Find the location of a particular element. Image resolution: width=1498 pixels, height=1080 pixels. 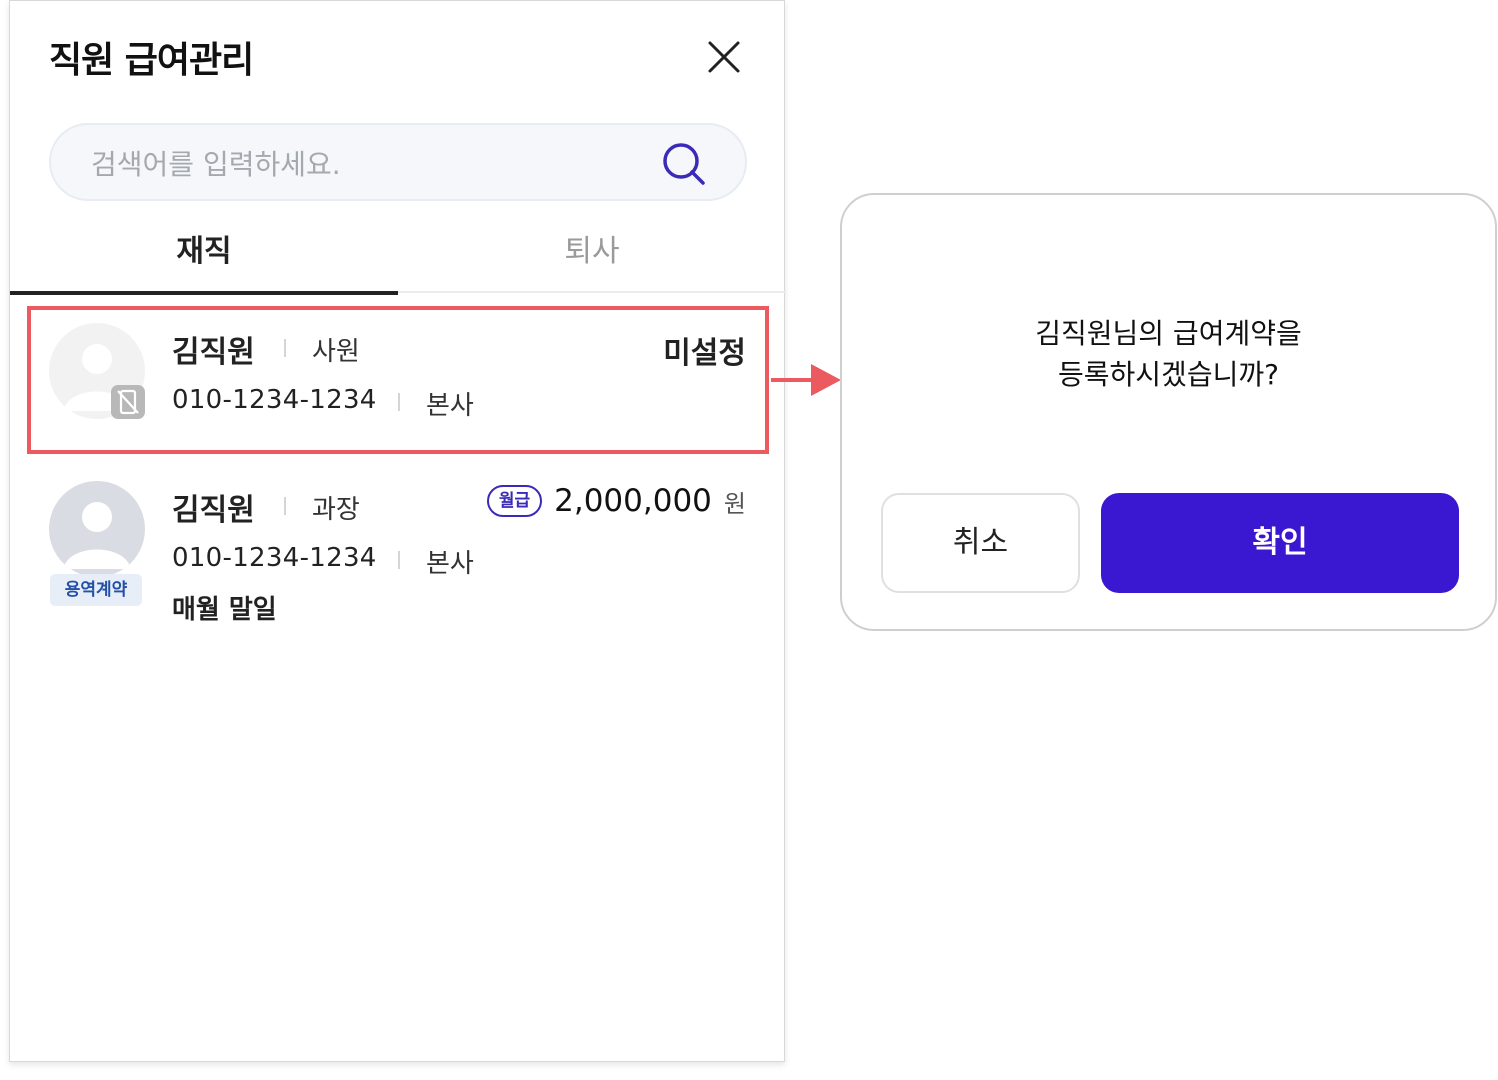

confirm-button: 확인 is located at coordinates (1280, 543).